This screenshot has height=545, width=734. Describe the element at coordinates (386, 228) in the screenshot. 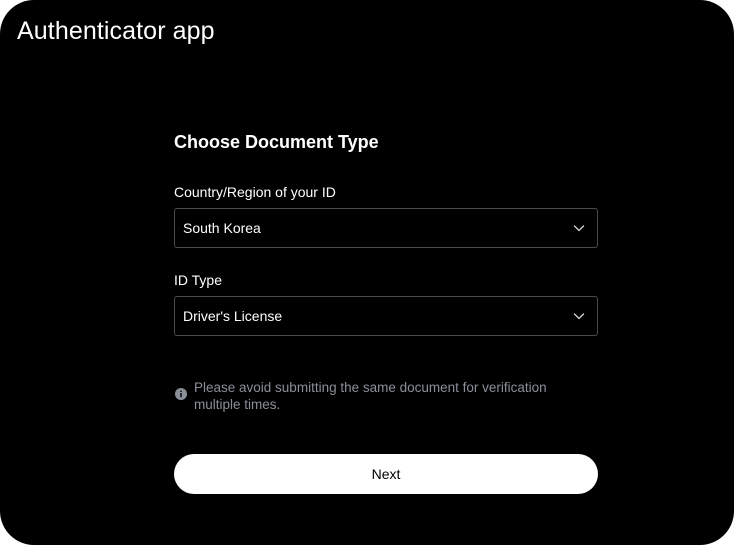

I see `country-select: South Korea` at that location.